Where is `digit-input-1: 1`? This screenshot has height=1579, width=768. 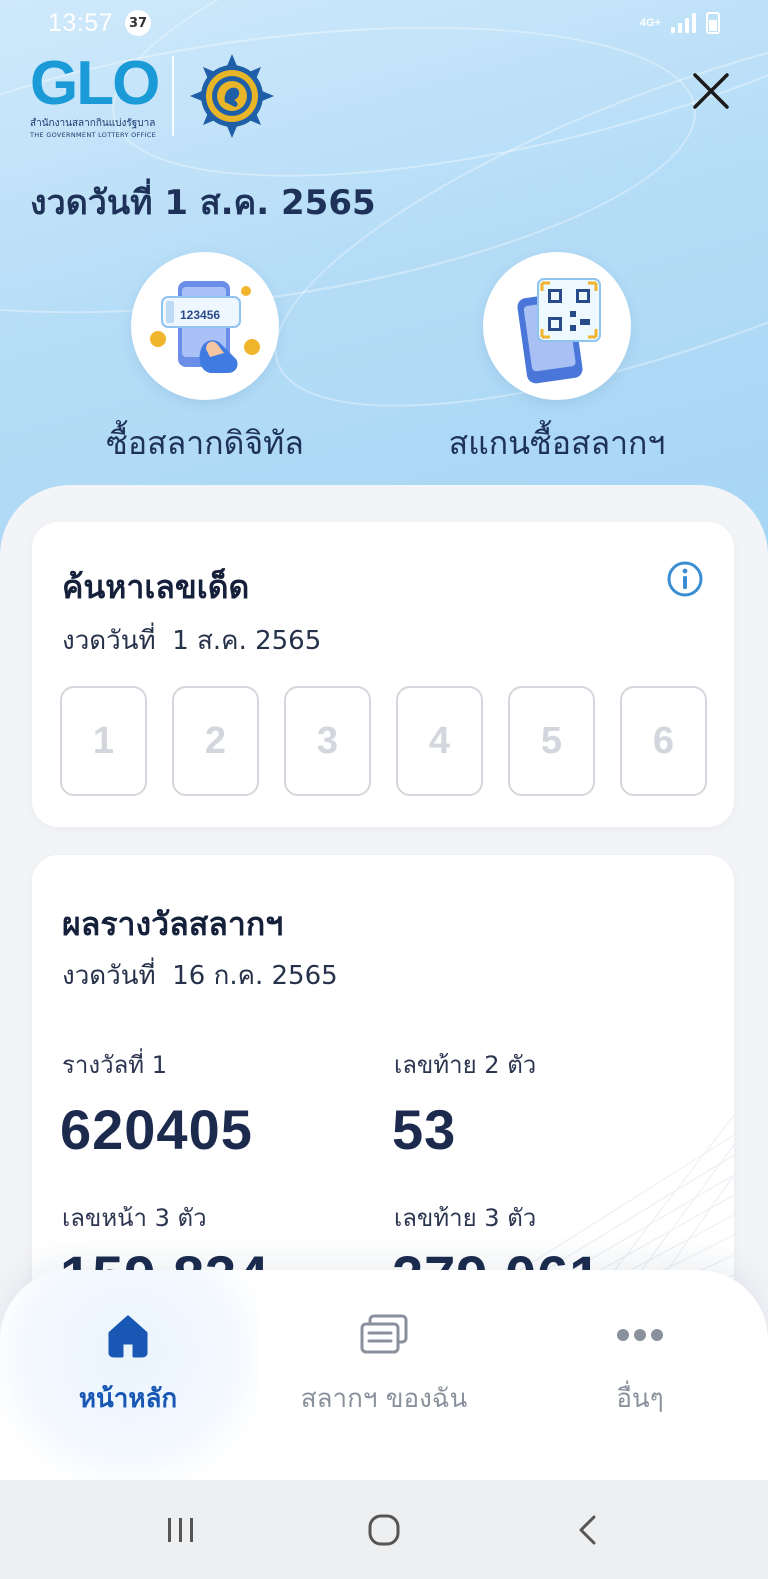 digit-input-1: 1 is located at coordinates (103, 741).